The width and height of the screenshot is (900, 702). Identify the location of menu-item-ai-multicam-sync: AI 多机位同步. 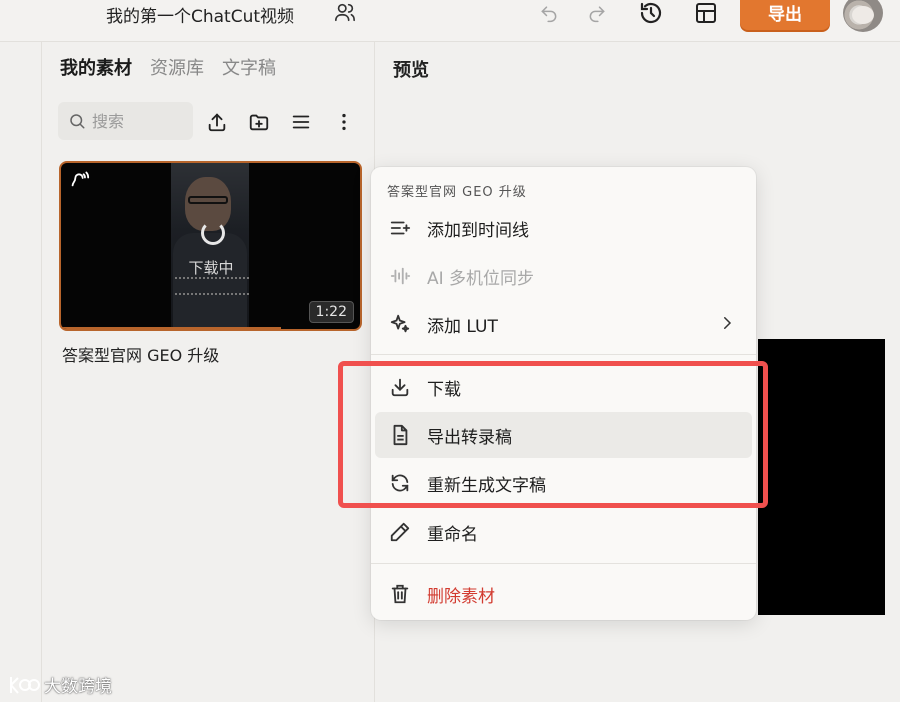
(563, 276).